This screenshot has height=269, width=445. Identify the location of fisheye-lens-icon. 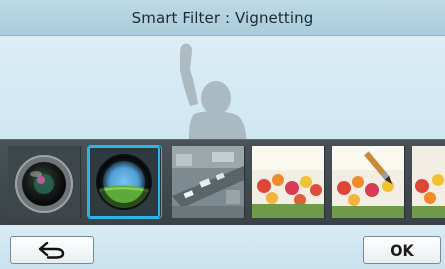
(44, 182).